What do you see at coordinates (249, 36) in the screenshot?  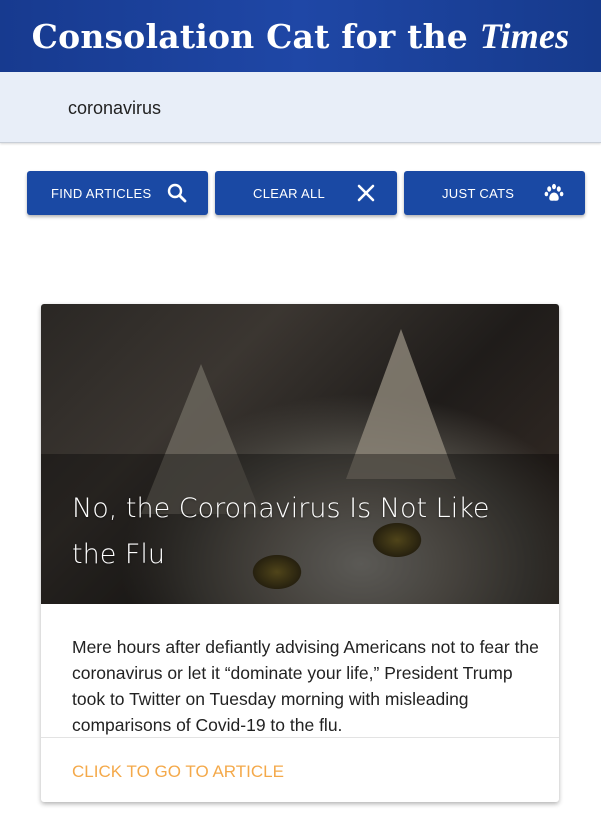 I see `app-title-text: Consolation Cat for the` at bounding box center [249, 36].